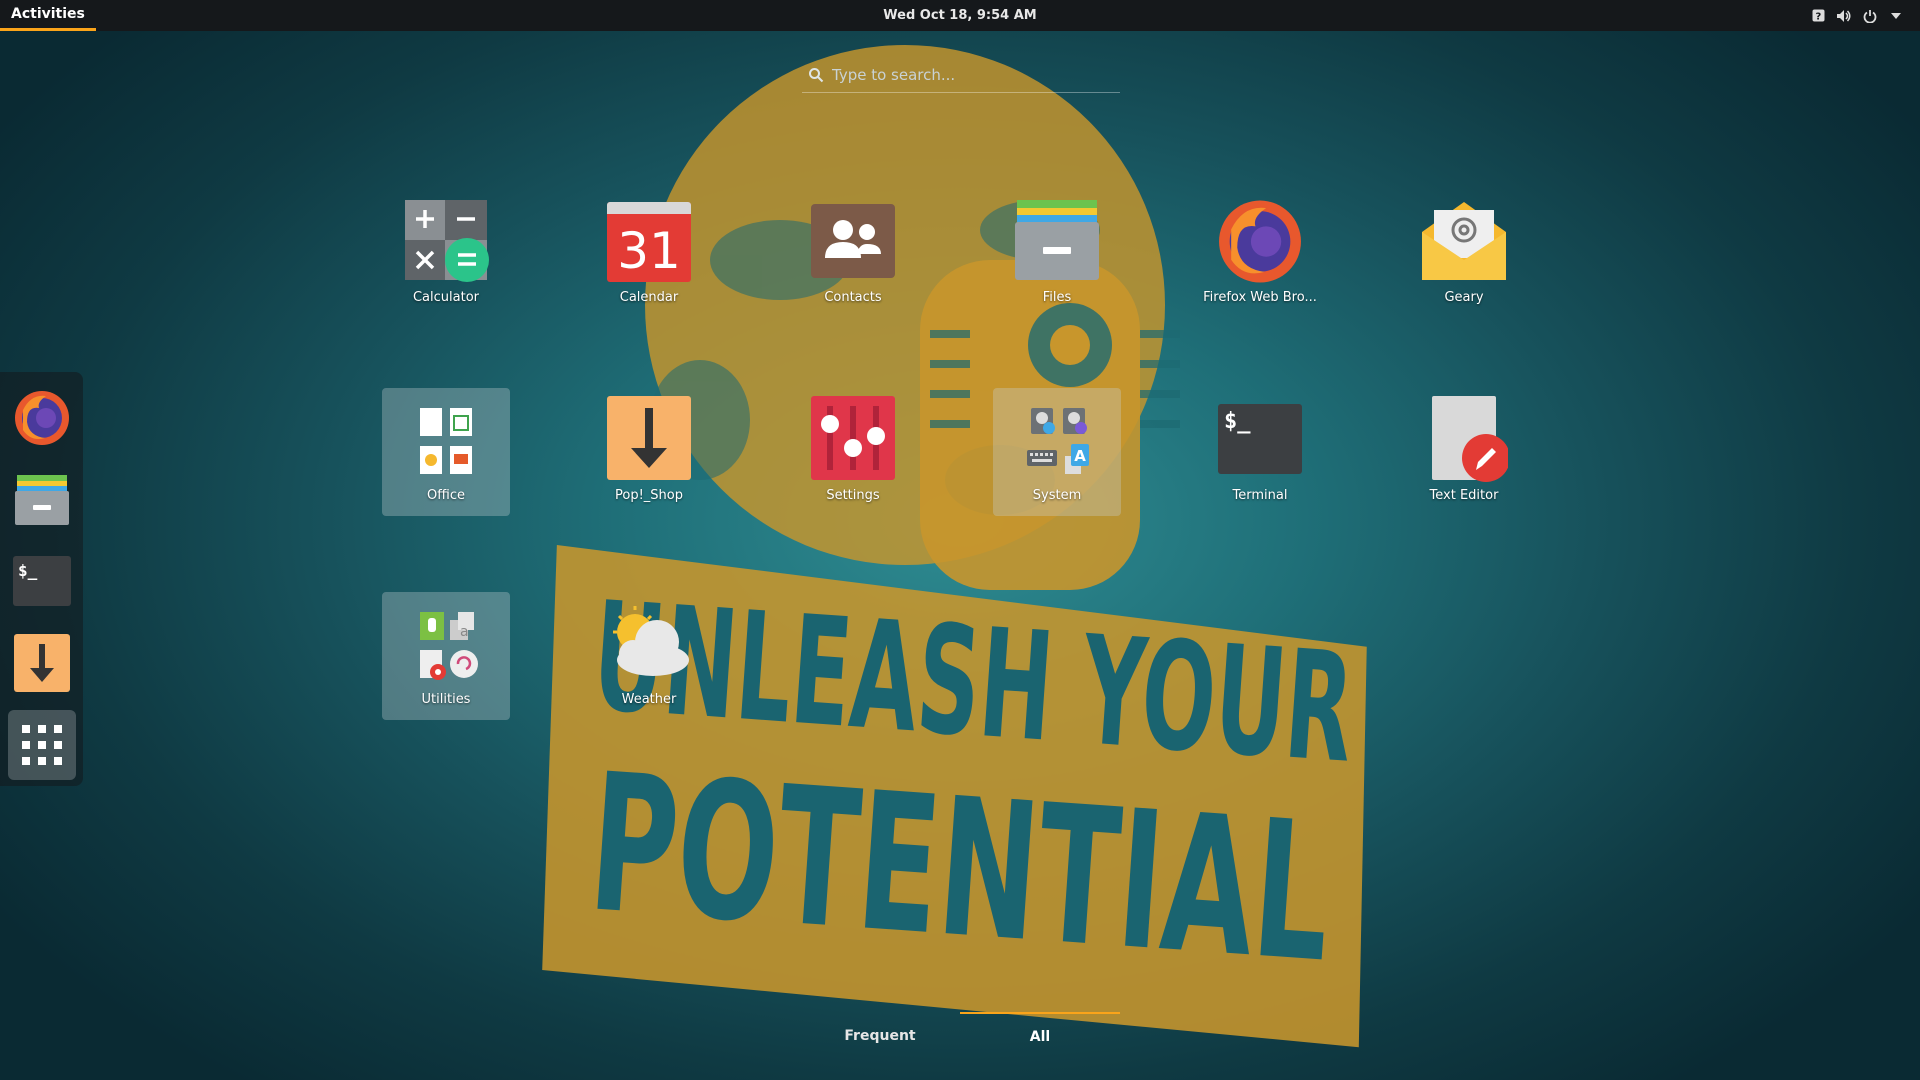 The height and width of the screenshot is (1080, 1920). I want to click on weather-cloud-sun-icon, so click(651, 641).